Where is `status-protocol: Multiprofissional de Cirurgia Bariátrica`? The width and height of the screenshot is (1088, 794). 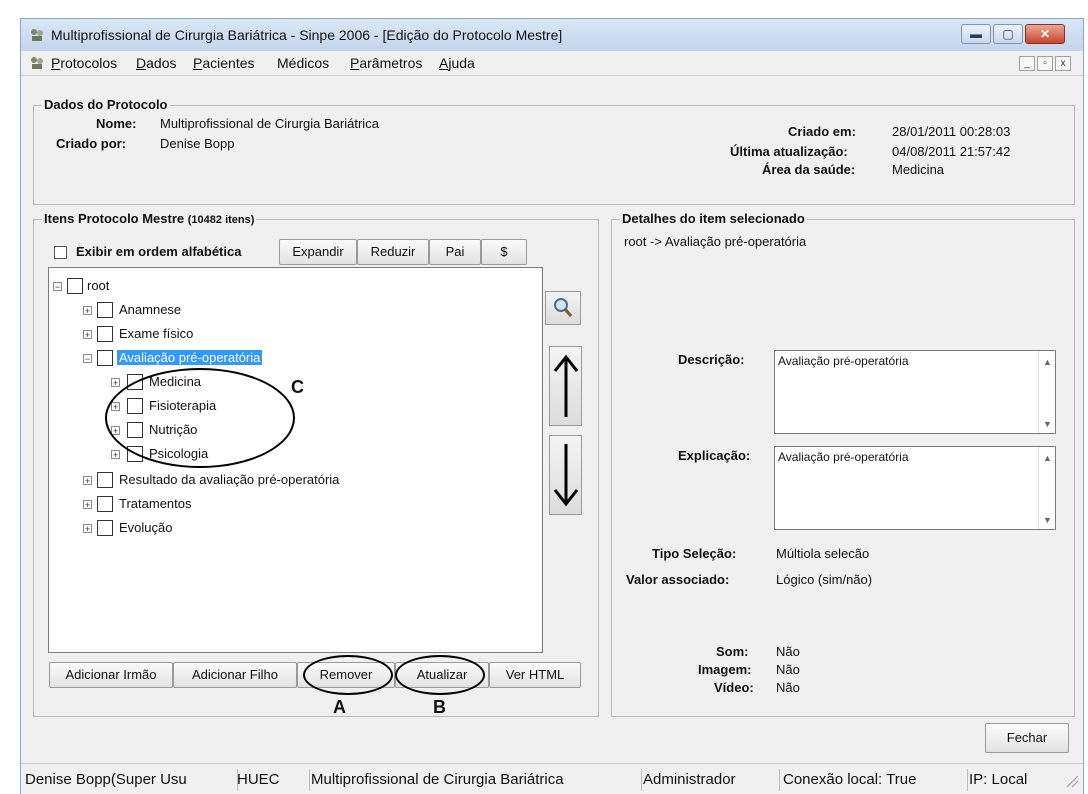
status-protocol: Multiprofissional de Cirurgia Bariátrica is located at coordinates (476, 780).